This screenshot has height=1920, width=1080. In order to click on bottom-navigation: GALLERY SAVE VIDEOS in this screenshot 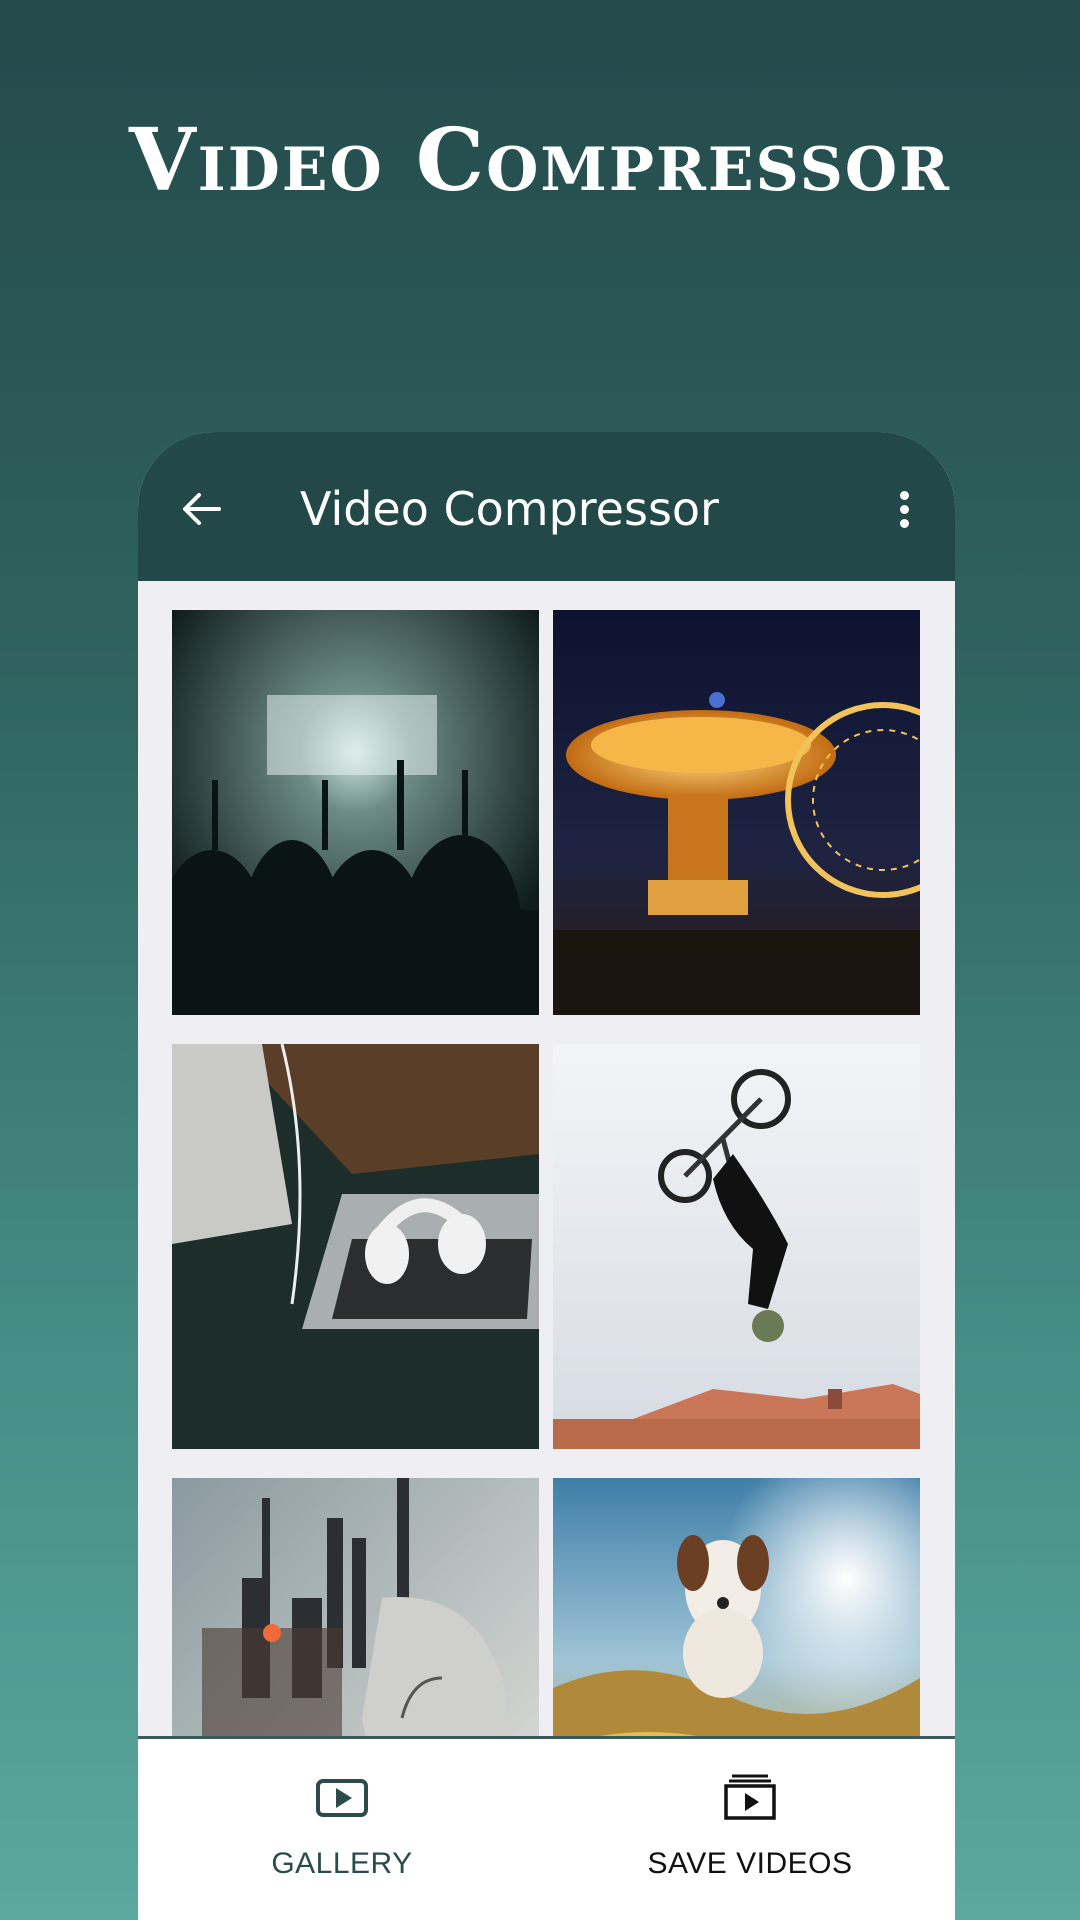, I will do `click(546, 1828)`.